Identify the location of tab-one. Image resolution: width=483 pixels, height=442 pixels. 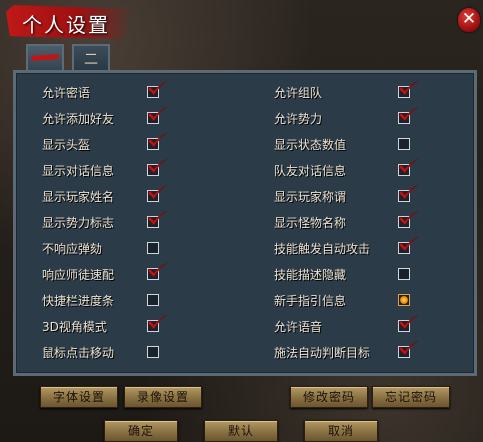
(45, 58).